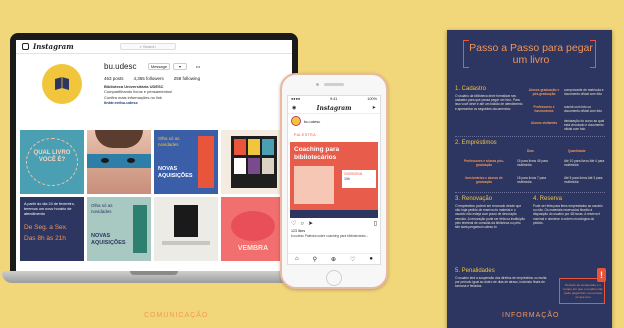 The image size is (624, 328). What do you see at coordinates (310, 223) in the screenshot?
I see `share-icon: ➤` at bounding box center [310, 223].